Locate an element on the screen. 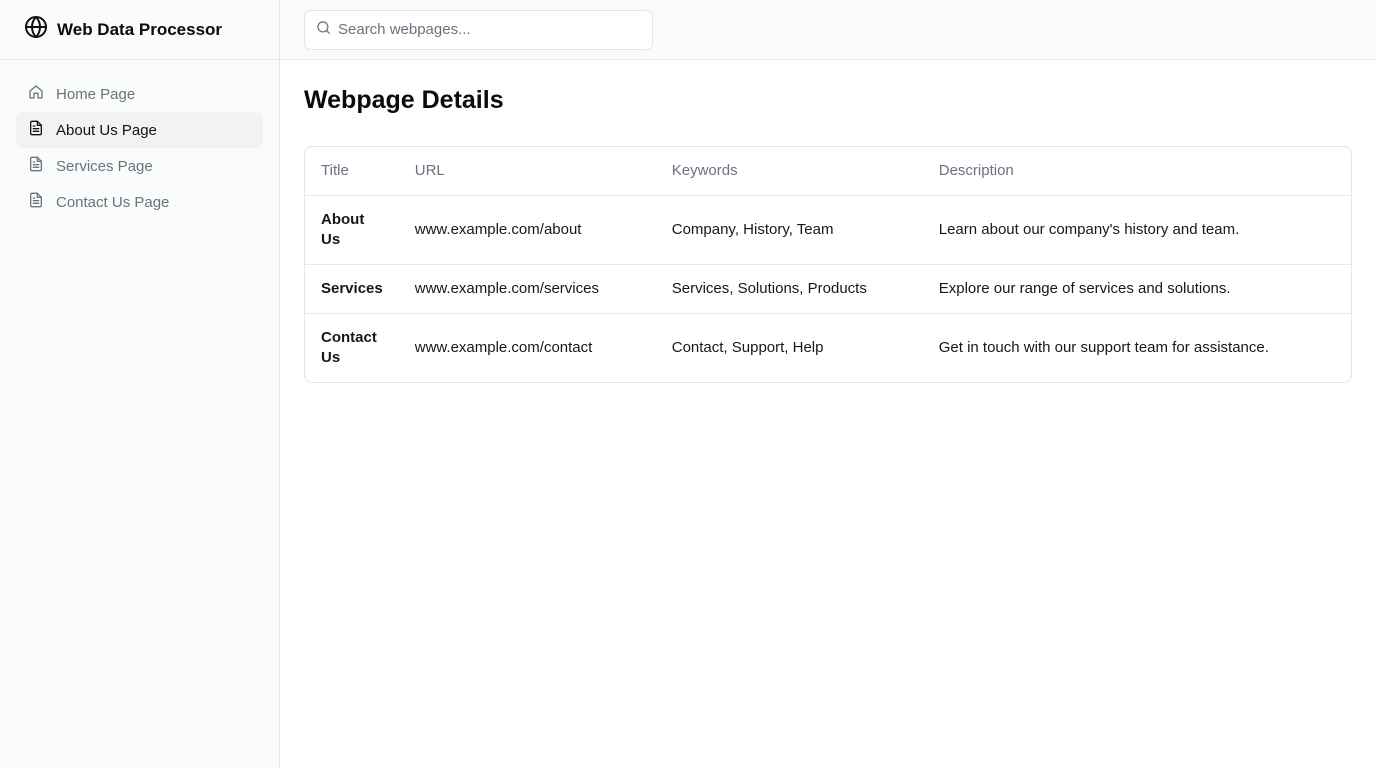 This screenshot has height=768, width=1376. search-icon is located at coordinates (323, 30).